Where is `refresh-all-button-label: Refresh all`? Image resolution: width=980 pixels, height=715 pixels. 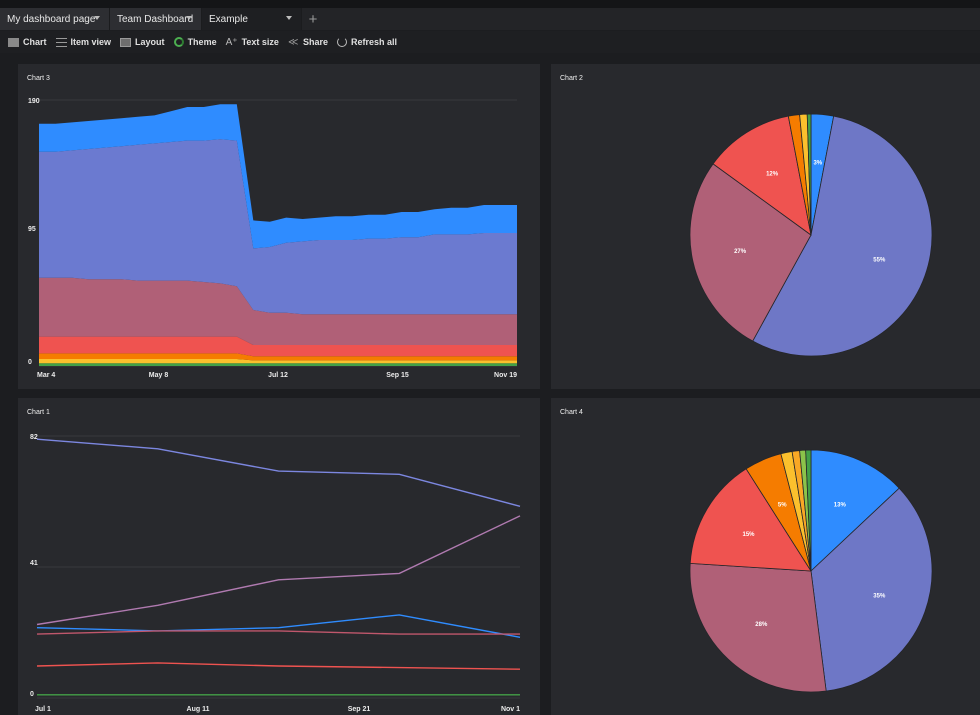
refresh-all-button-label: Refresh all is located at coordinates (373, 42).